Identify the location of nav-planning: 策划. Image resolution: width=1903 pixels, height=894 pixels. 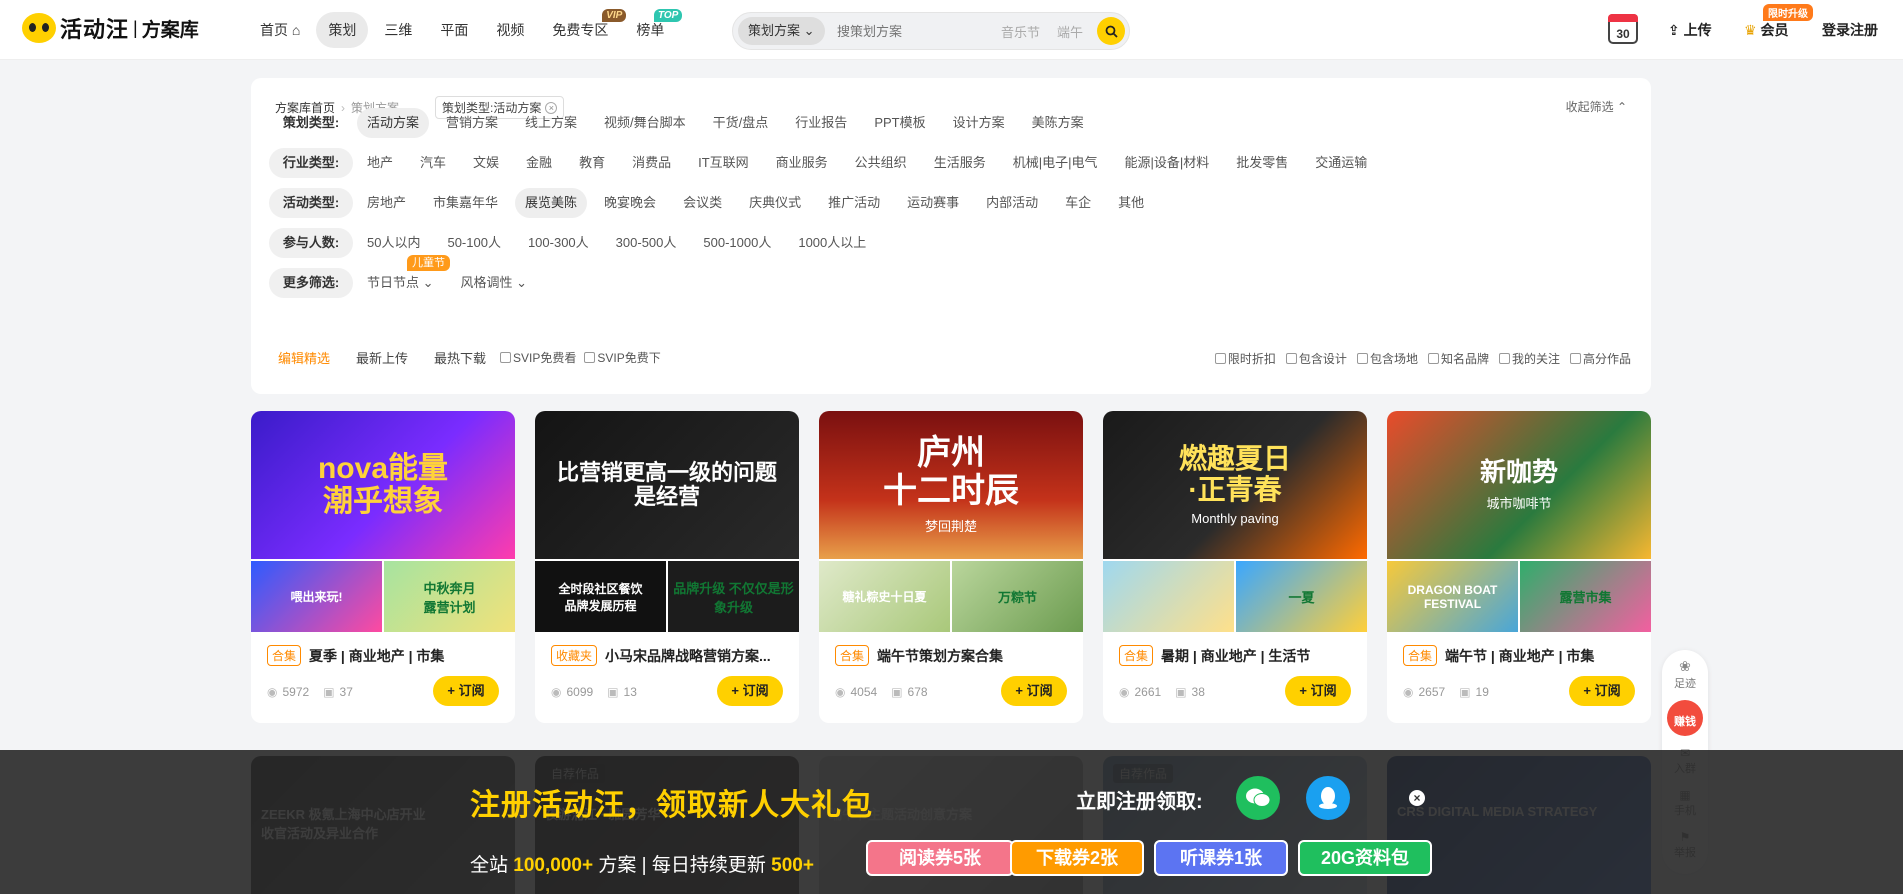
(342, 30).